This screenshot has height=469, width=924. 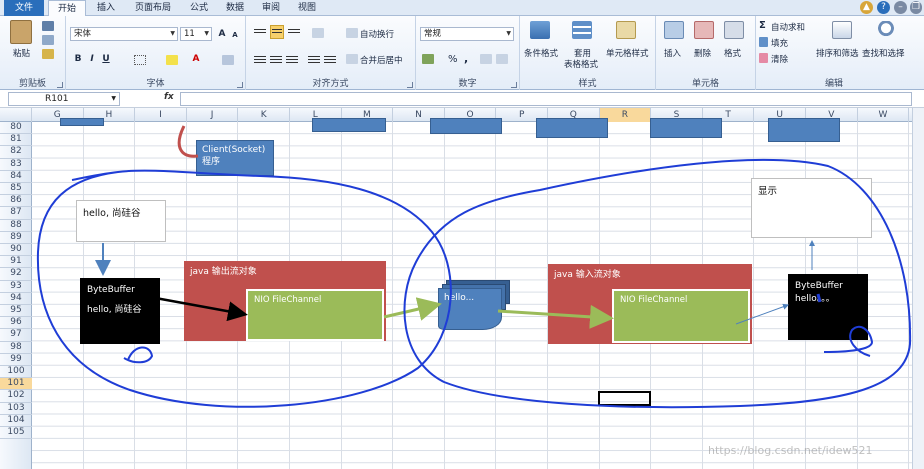 I want to click on clear-icon, so click(x=763, y=58).